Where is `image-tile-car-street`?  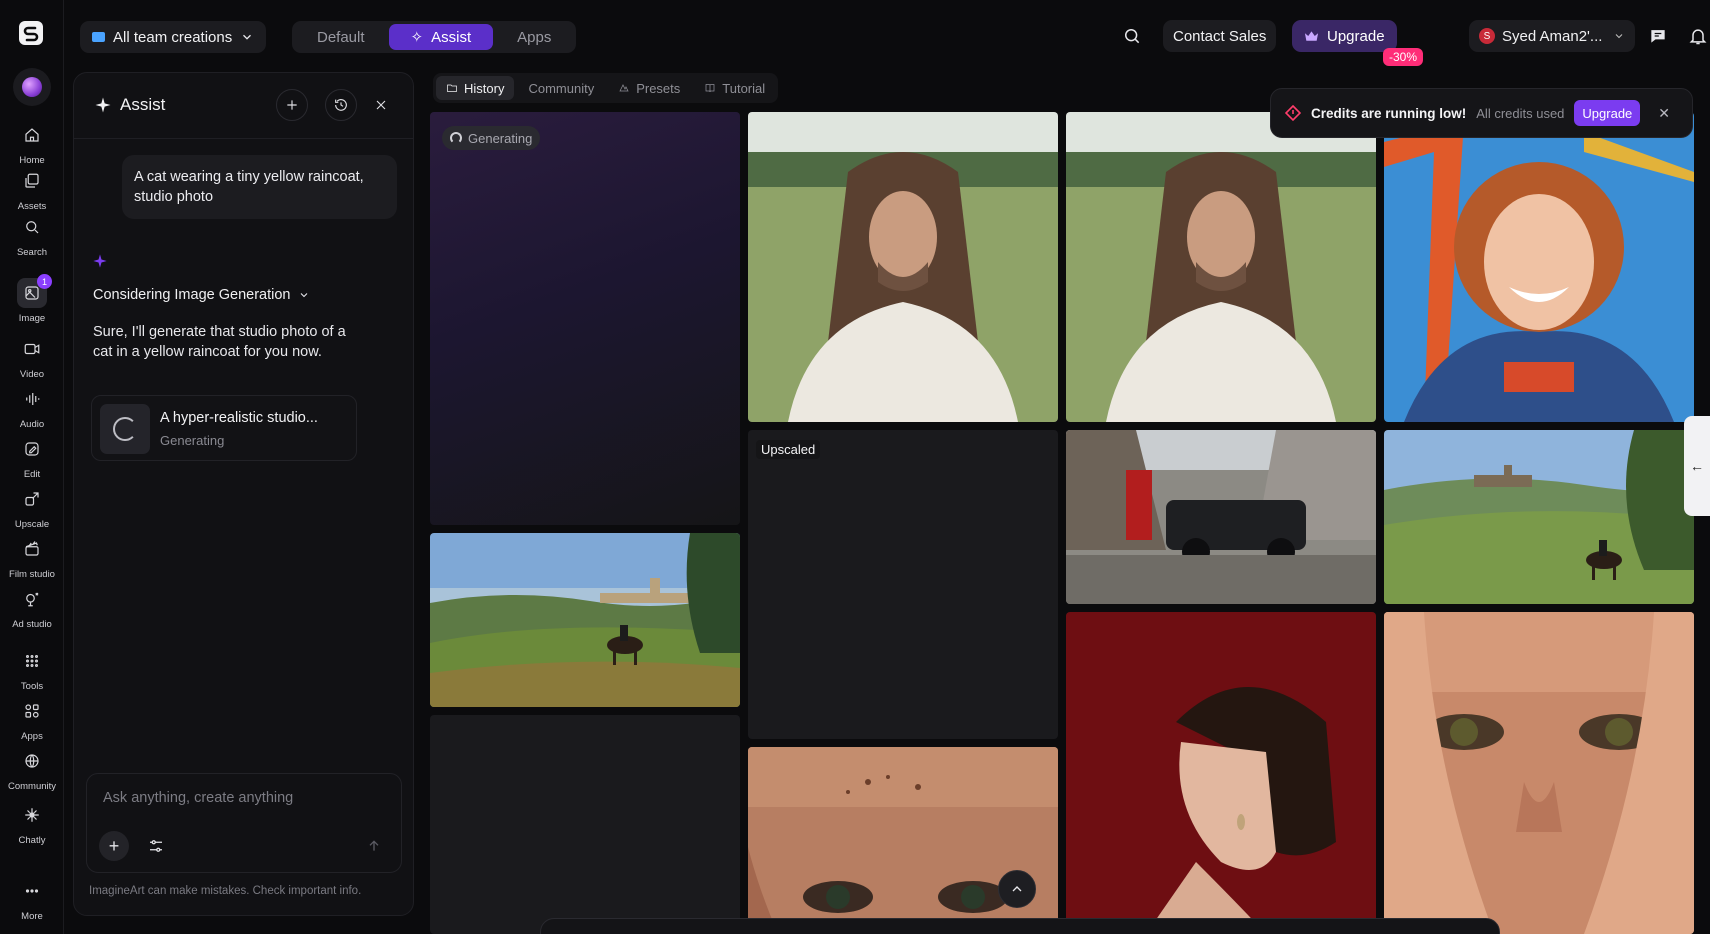
image-tile-car-street is located at coordinates (1221, 517).